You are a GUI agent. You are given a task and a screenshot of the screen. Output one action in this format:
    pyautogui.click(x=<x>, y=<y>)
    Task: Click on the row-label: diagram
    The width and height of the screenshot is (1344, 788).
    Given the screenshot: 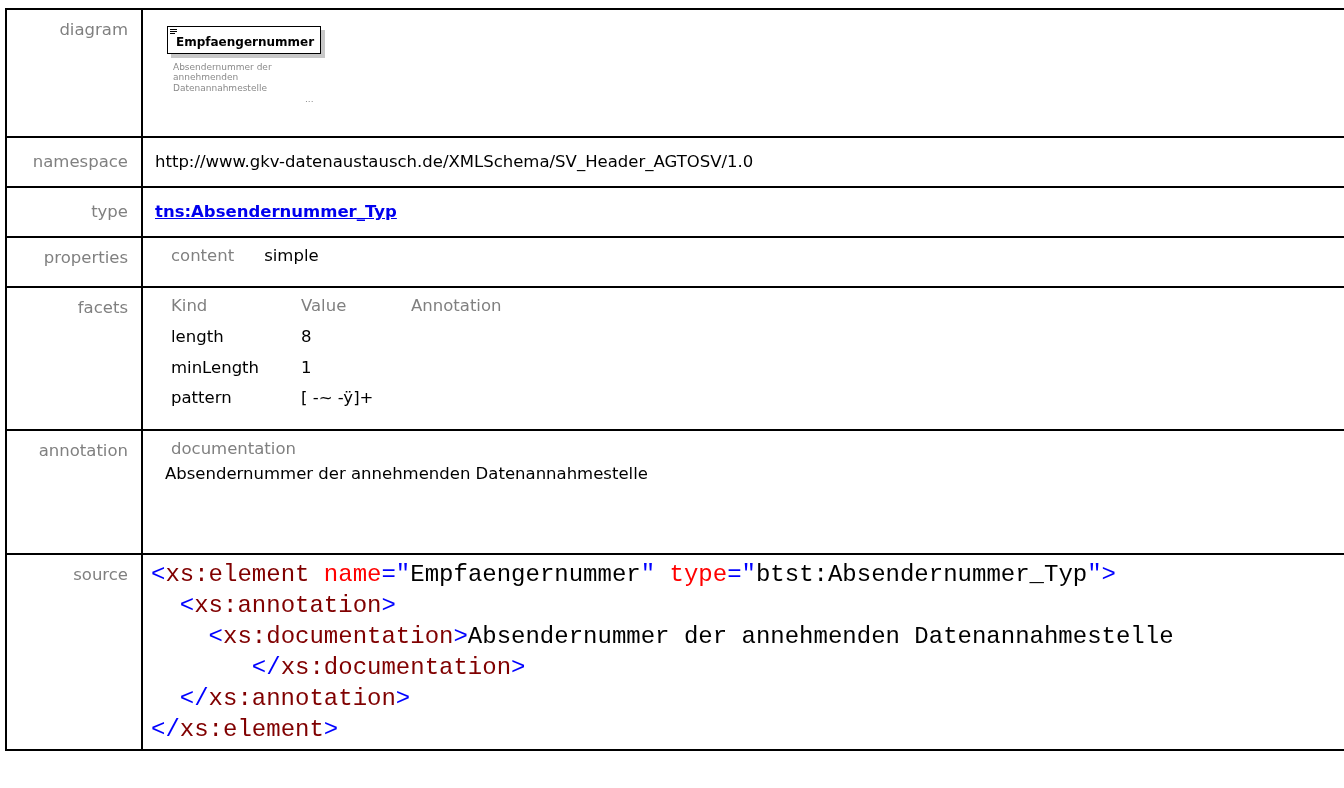 What is the action you would take?
    pyautogui.click(x=93, y=29)
    